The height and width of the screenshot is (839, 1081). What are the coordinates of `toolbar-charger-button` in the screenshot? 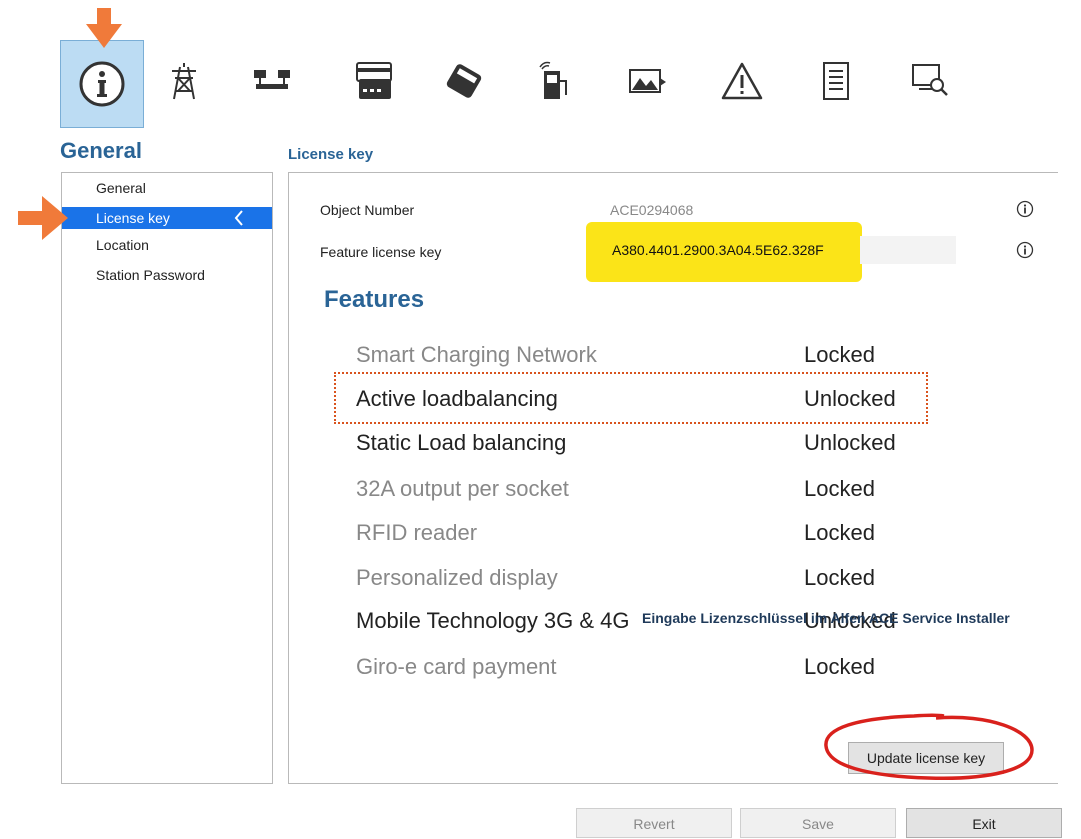 It's located at (554, 81).